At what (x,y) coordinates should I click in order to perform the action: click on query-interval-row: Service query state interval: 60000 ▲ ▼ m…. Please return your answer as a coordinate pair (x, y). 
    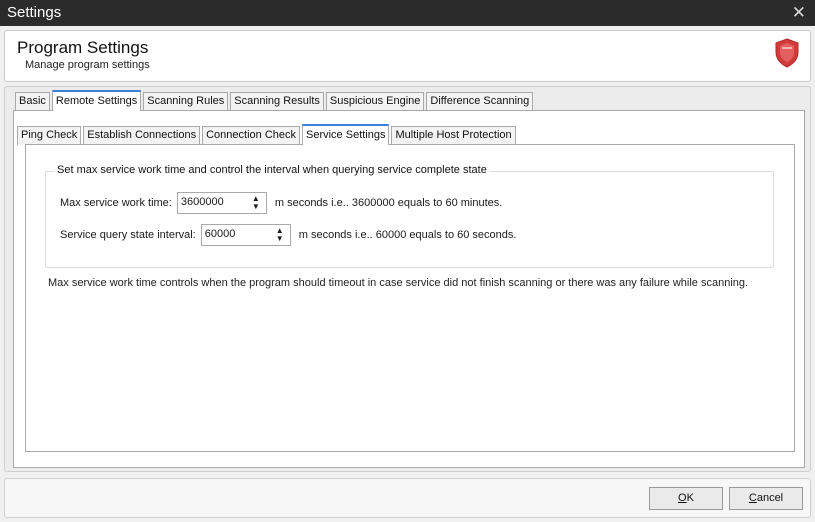
    Looking at the image, I should click on (288, 235).